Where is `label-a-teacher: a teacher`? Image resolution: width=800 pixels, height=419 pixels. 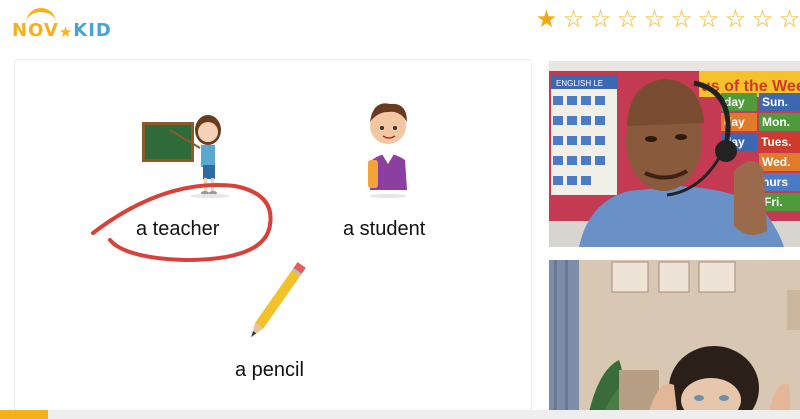
label-a-teacher: a teacher is located at coordinates (178, 229).